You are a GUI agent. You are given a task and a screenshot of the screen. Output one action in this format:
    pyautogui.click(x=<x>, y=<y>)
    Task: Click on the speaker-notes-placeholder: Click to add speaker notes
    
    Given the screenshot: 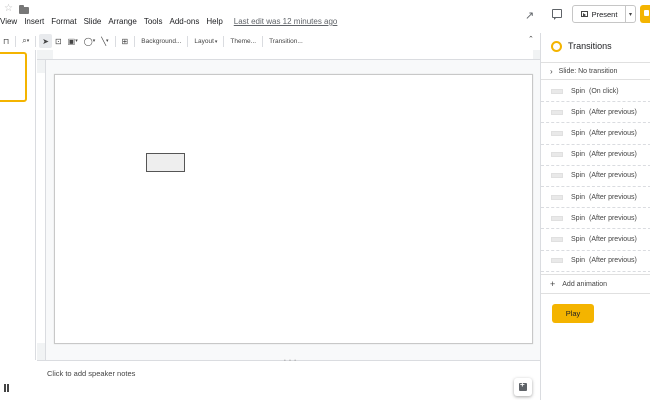 What is the action you would take?
    pyautogui.click(x=91, y=373)
    